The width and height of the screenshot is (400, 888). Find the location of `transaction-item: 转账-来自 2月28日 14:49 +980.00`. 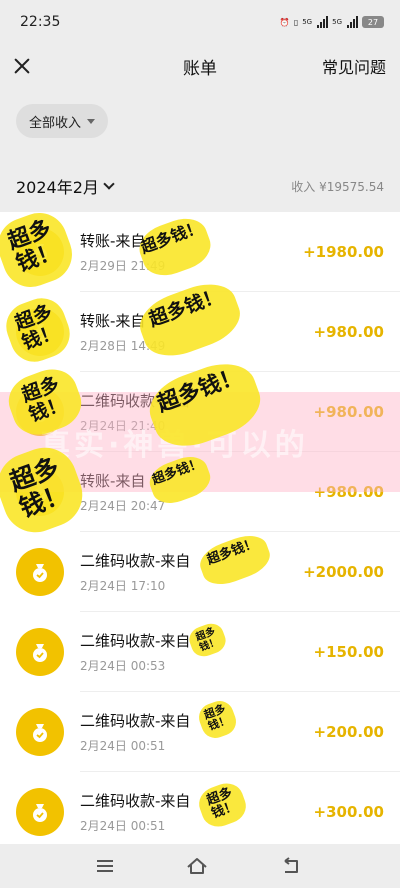

transaction-item: 转账-来自 2月28日 14:49 +980.00 is located at coordinates (200, 332).